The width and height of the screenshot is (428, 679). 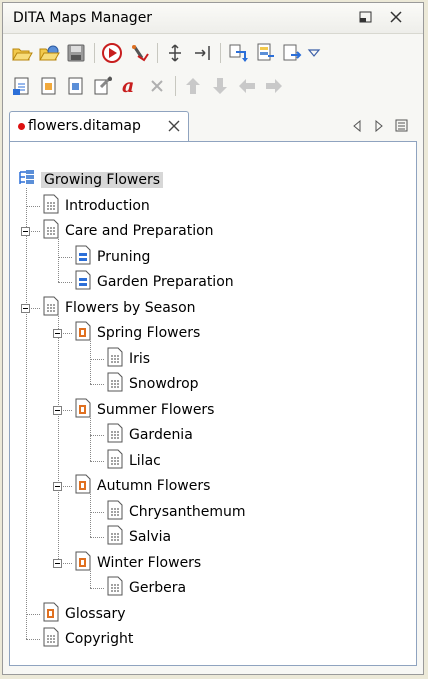 What do you see at coordinates (139, 231) in the screenshot?
I see `tree-item-label: Care and Preparation` at bounding box center [139, 231].